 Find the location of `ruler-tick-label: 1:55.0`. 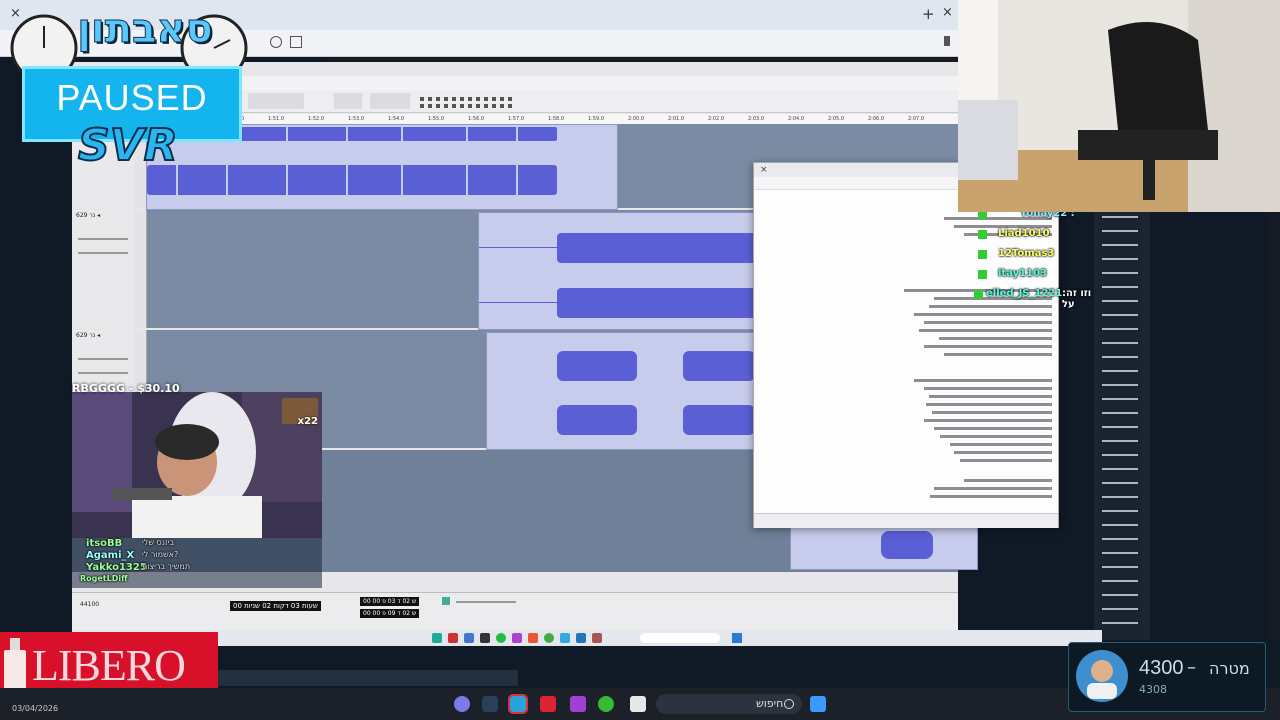

ruler-tick-label: 1:55.0 is located at coordinates (436, 119).